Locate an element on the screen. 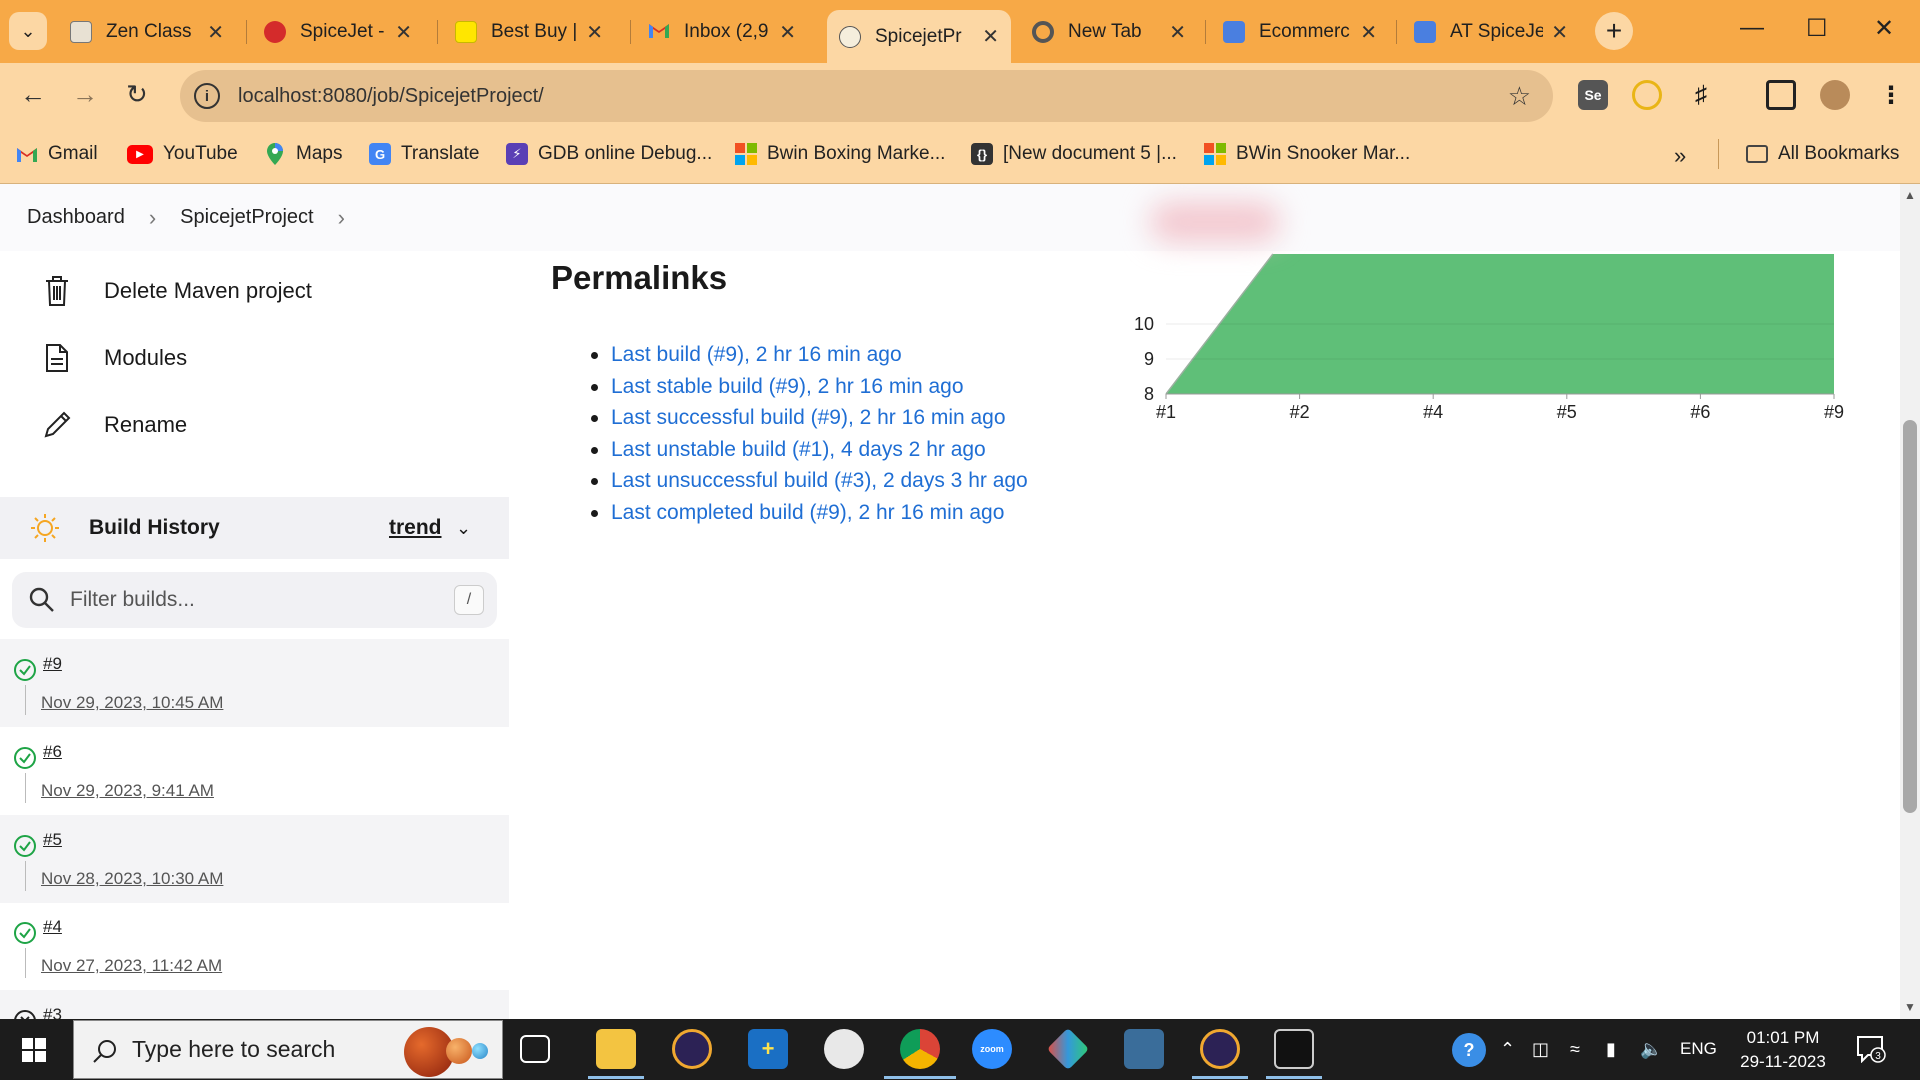 The height and width of the screenshot is (1080, 1920). taskbar-search-box: Type here to search is located at coordinates (288, 1049).